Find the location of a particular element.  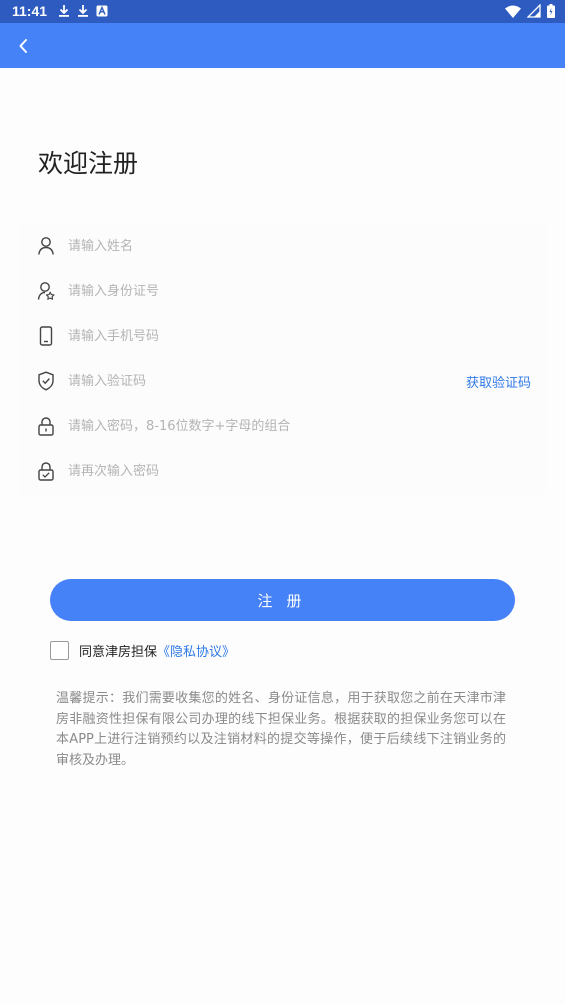

confirm-password-row is located at coordinates (283, 471).